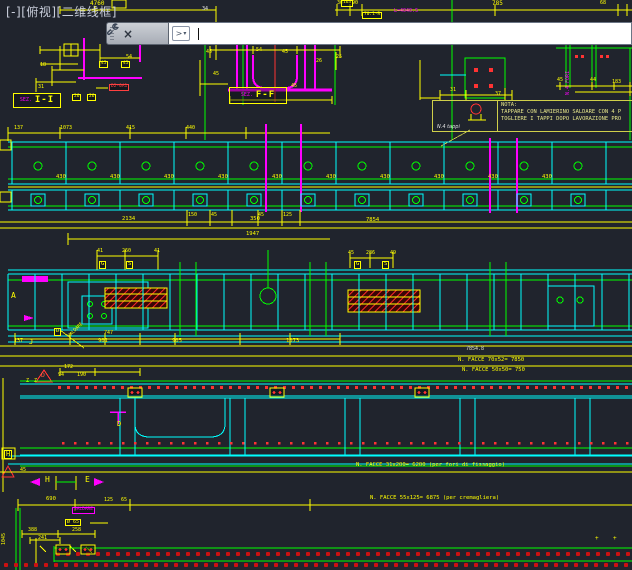  Describe the element at coordinates (448, 127) in the screenshot. I see `nota-tag: N.4 tappi` at that location.